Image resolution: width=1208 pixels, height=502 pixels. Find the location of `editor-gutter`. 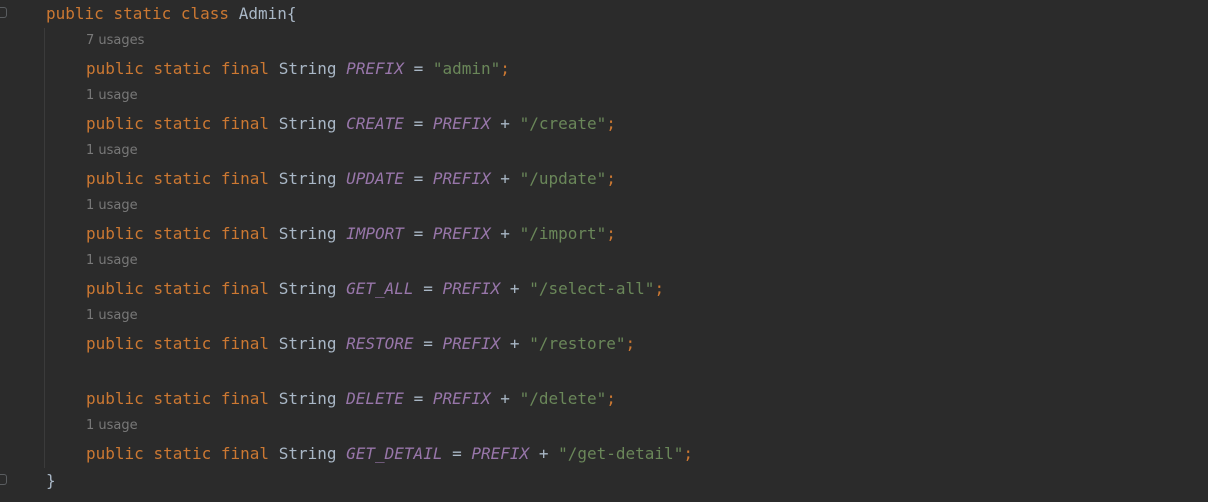

editor-gutter is located at coordinates (9, 251).